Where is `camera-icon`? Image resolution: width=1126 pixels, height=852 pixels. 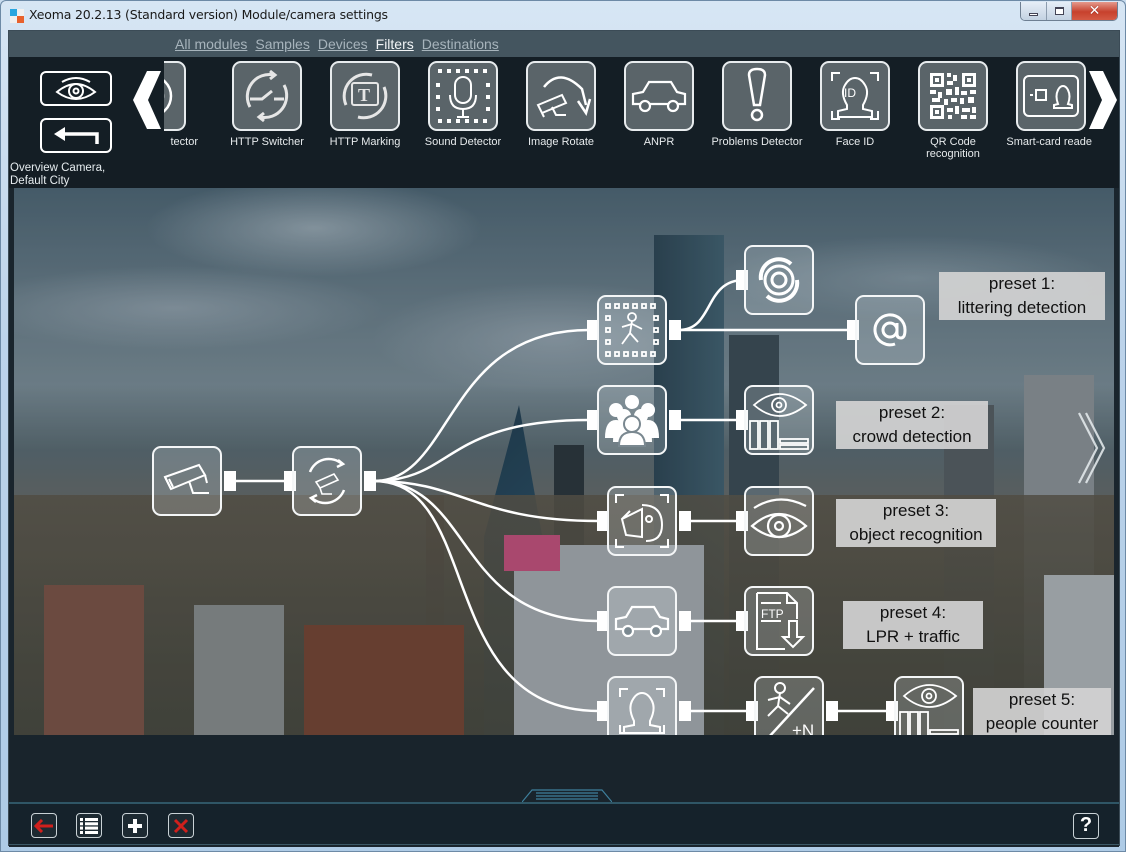
camera-icon is located at coordinates (186, 478).